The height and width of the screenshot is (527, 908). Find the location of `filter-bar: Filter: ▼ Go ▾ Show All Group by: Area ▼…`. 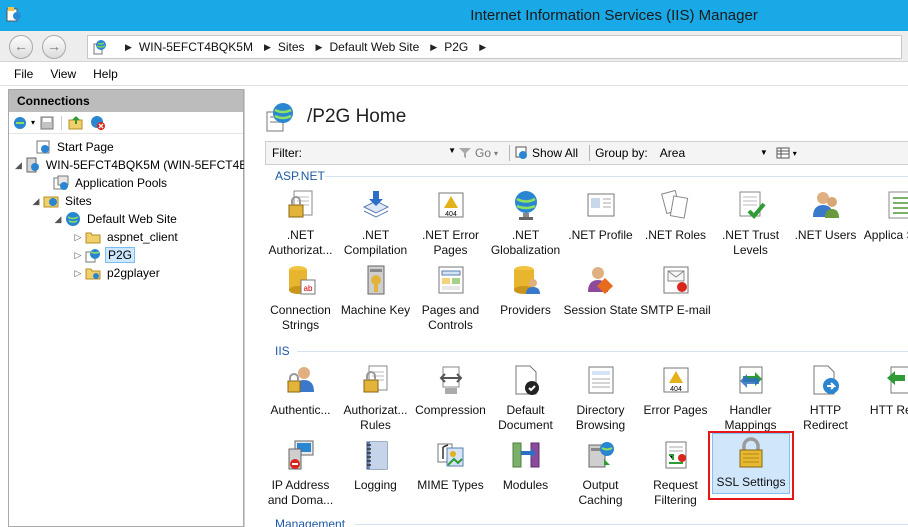

filter-bar: Filter: ▼ Go ▾ Show All Group by: Area ▼… is located at coordinates (586, 153).